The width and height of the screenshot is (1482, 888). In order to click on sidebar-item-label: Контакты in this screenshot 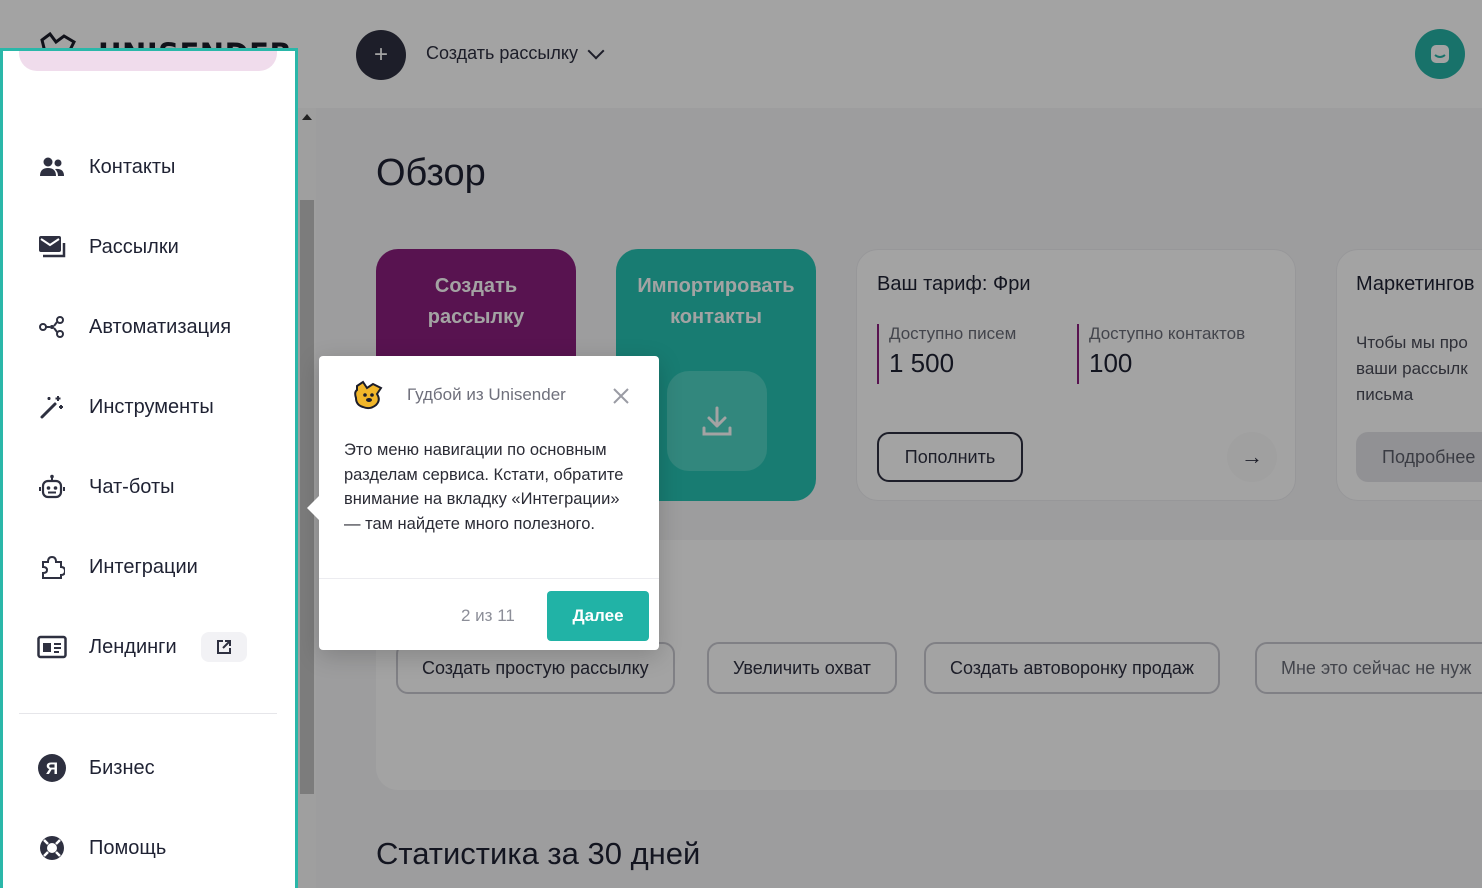, I will do `click(132, 166)`.